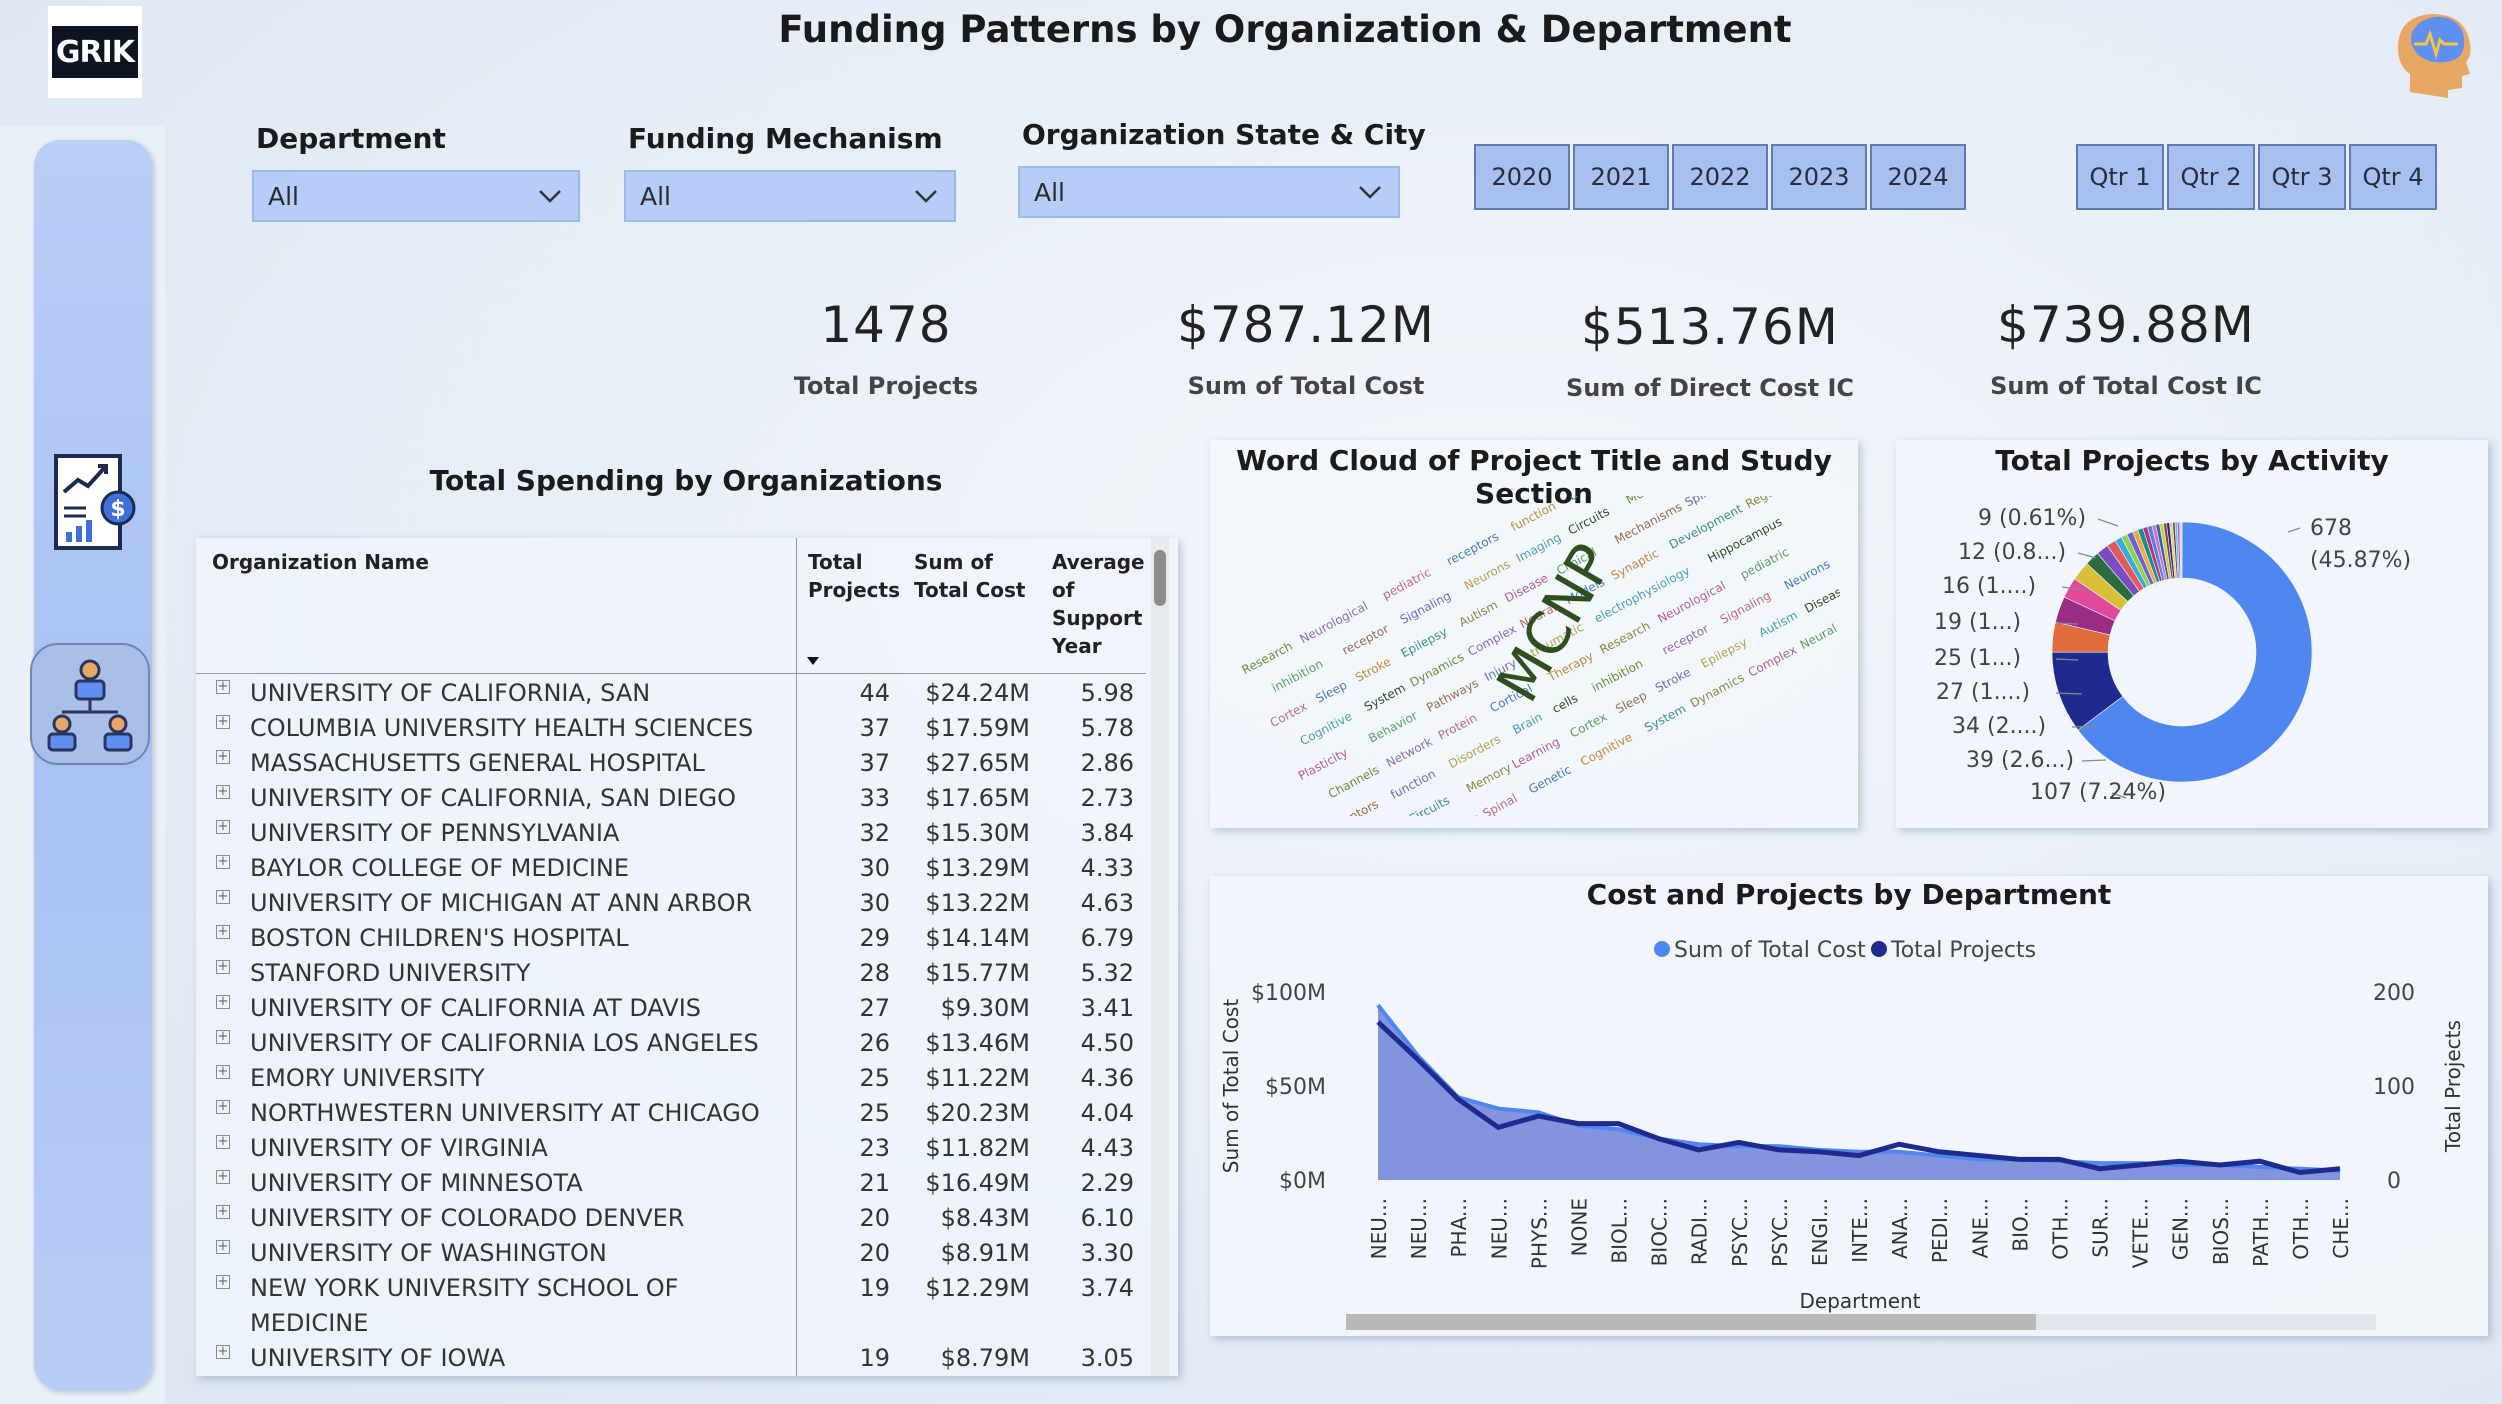  Describe the element at coordinates (90, 704) in the screenshot. I see `nav-org-button` at that location.